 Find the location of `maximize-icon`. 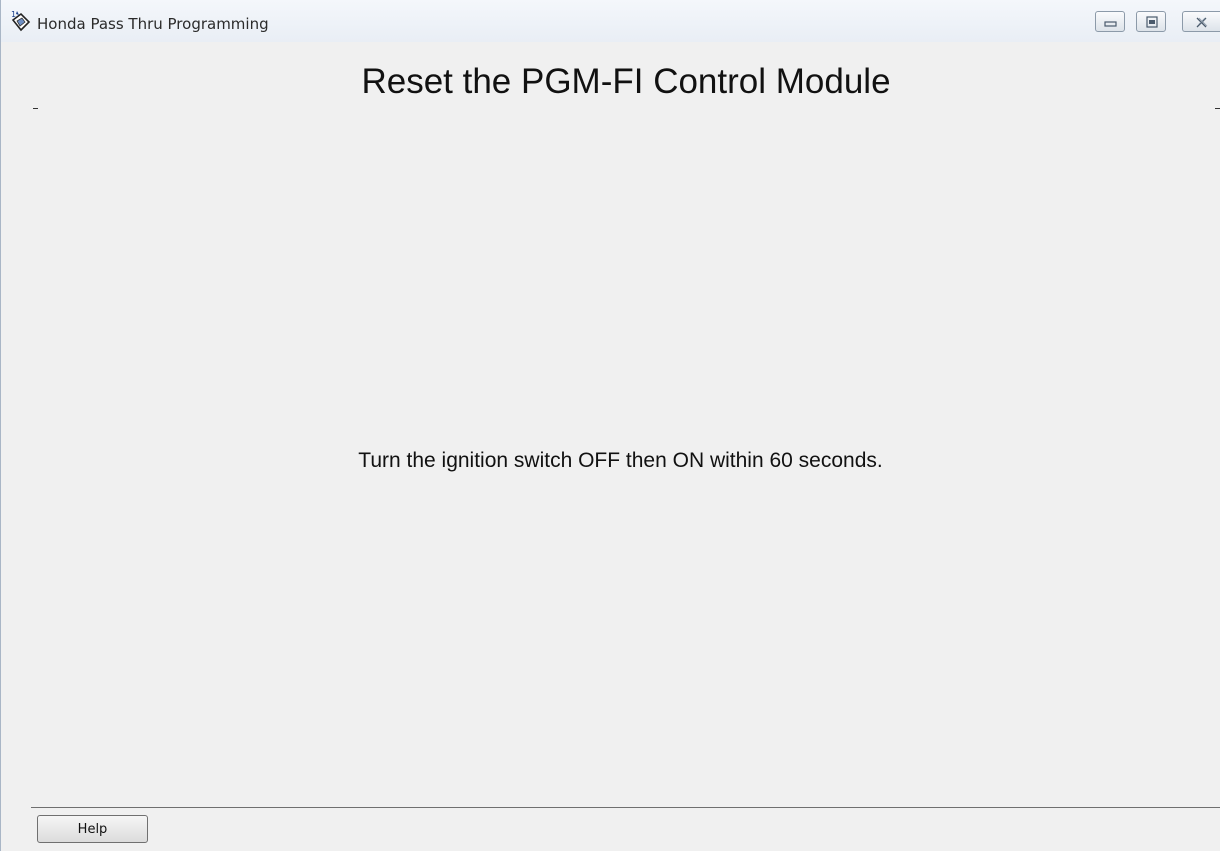

maximize-icon is located at coordinates (1152, 22).